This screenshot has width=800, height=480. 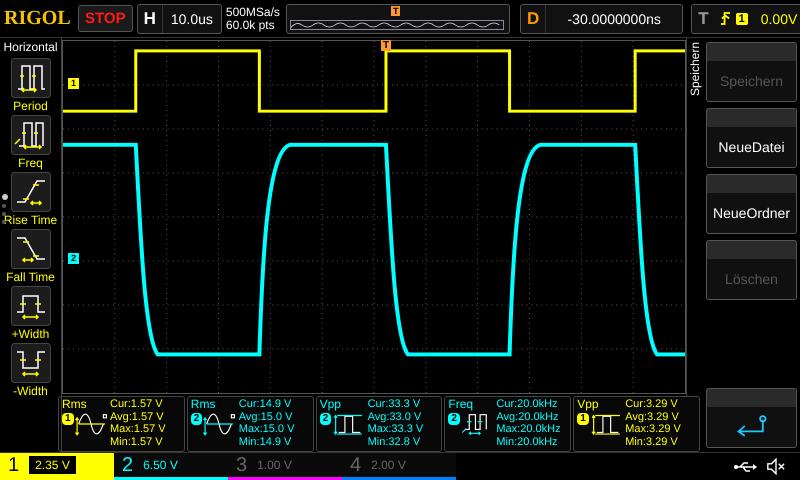 I want to click on channel-scale: 1.00 V, so click(x=274, y=465).